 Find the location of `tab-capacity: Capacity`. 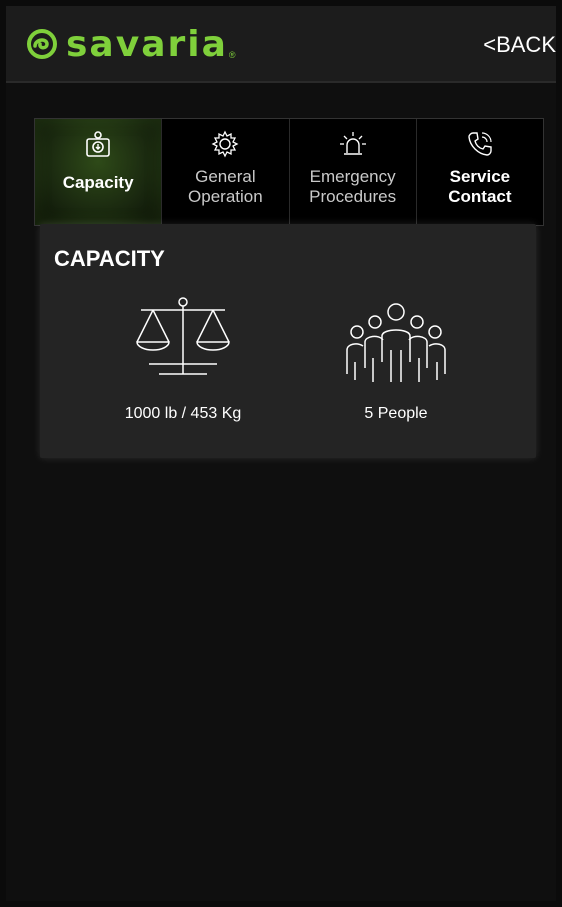

tab-capacity: Capacity is located at coordinates (99, 172).